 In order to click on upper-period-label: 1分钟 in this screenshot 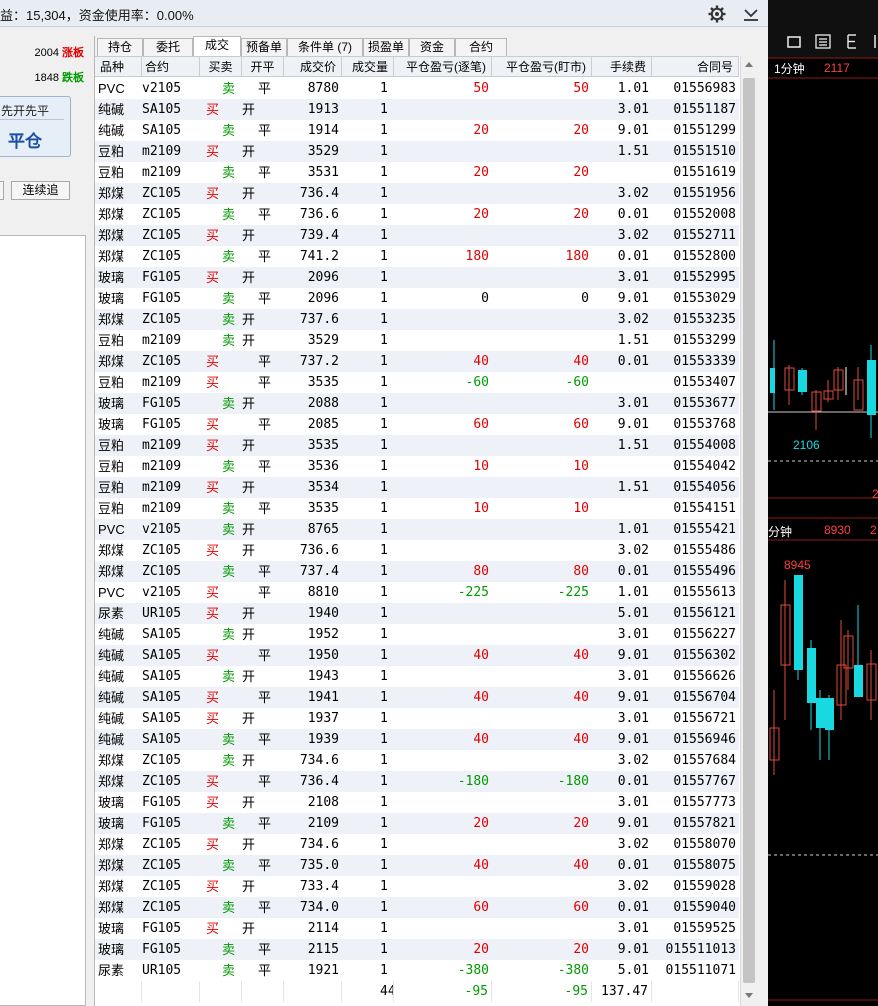, I will do `click(789, 68)`.